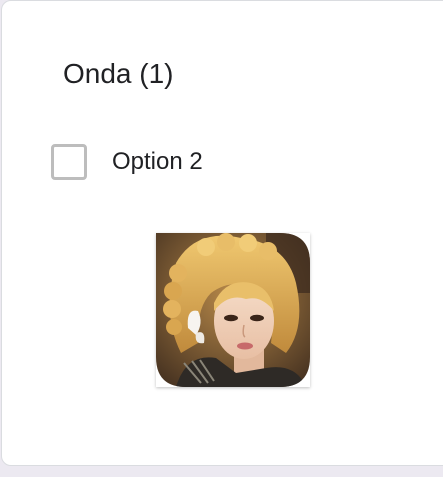  I want to click on option-label: Option 2, so click(157, 161).